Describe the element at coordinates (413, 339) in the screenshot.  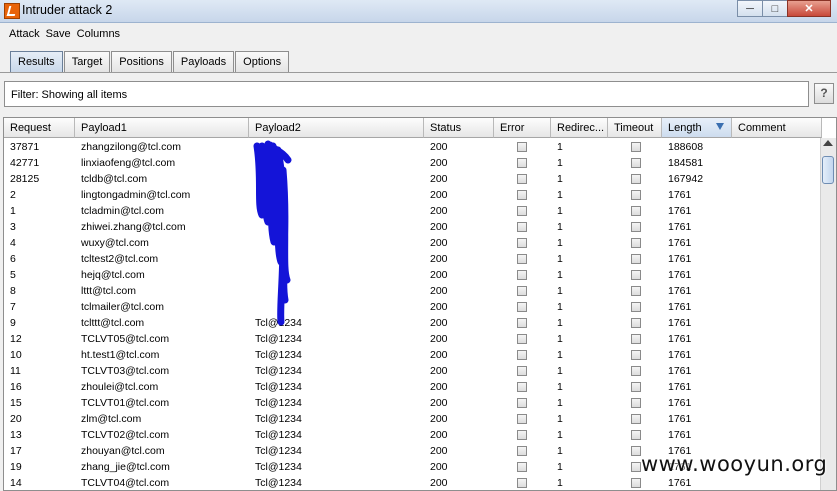
I see `table-row: 12 TCLVT05@tcl.com Tcl@1234 200 1 1761` at that location.